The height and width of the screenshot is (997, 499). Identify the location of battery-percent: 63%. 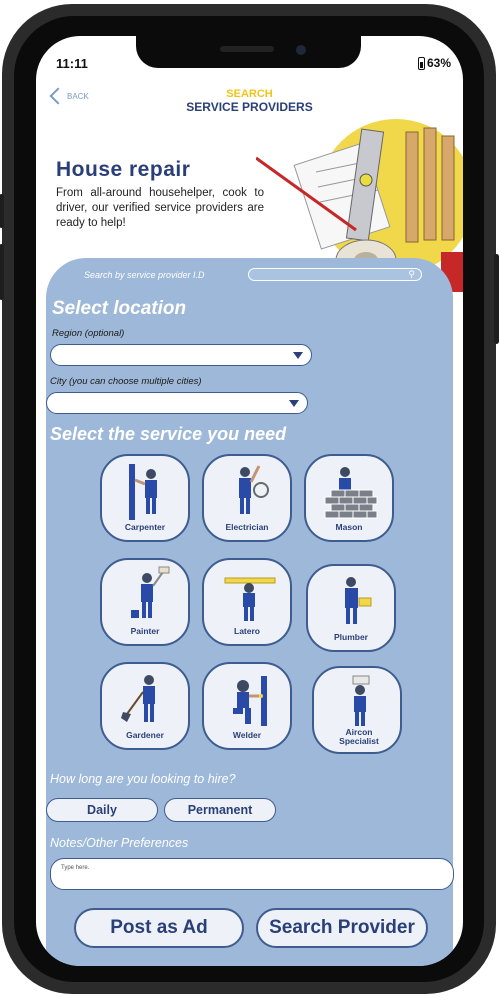
(438, 63).